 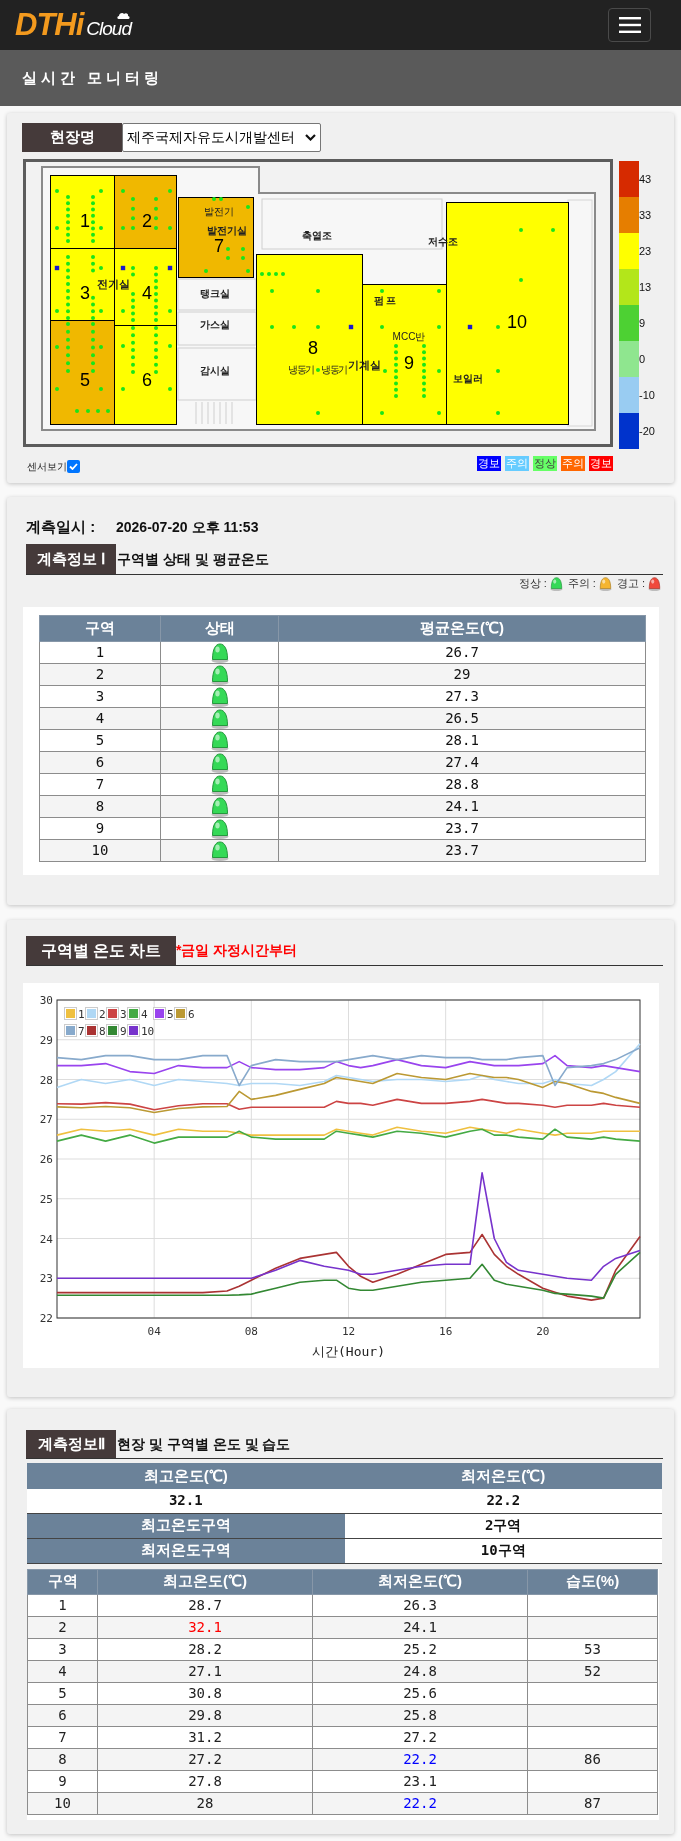 I want to click on axis-tick-label: 23, so click(x=46, y=1279).